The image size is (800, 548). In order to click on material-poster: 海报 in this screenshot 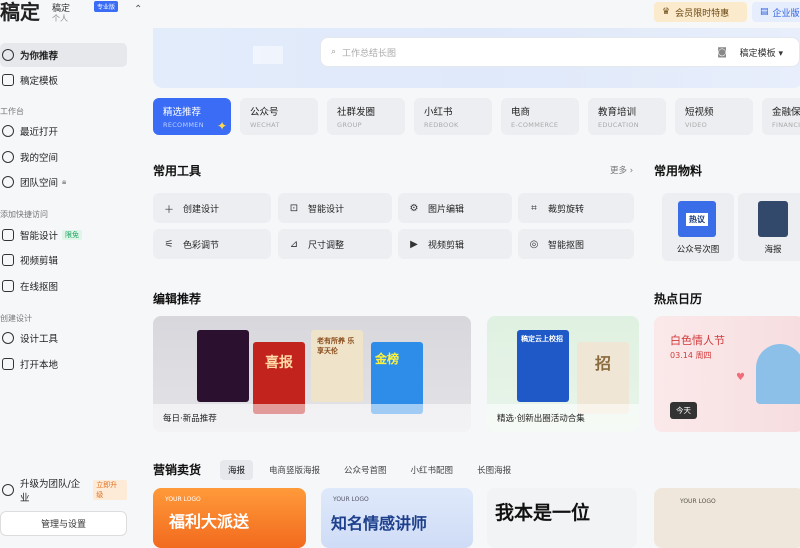, I will do `click(769, 227)`.